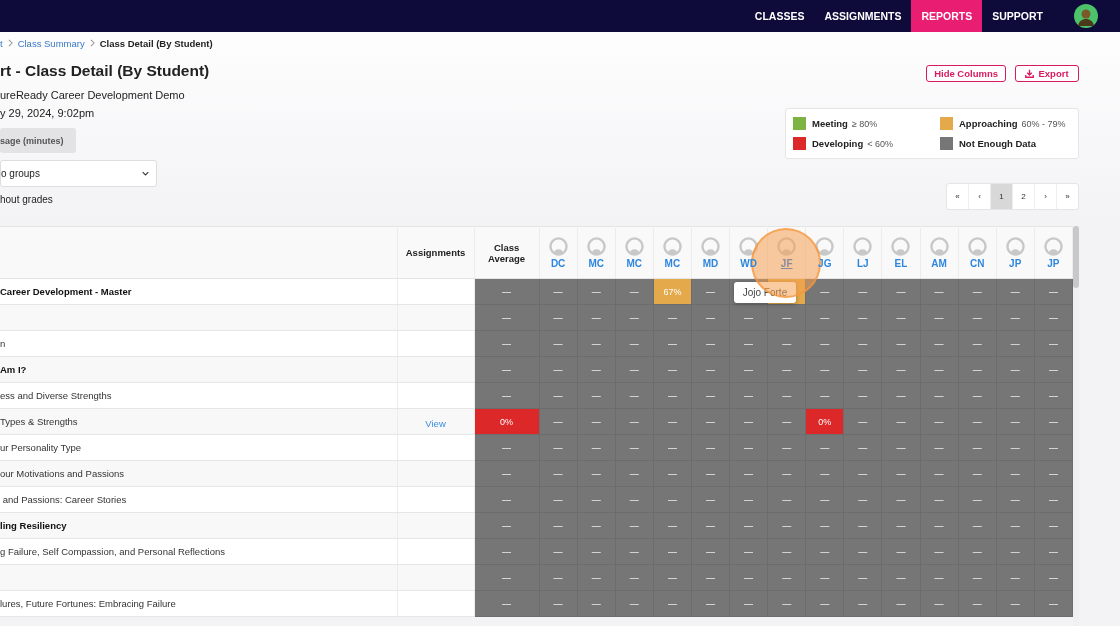 This screenshot has height=626, width=1120. Describe the element at coordinates (947, 16) in the screenshot. I see `nav-tab: REPORTS` at that location.